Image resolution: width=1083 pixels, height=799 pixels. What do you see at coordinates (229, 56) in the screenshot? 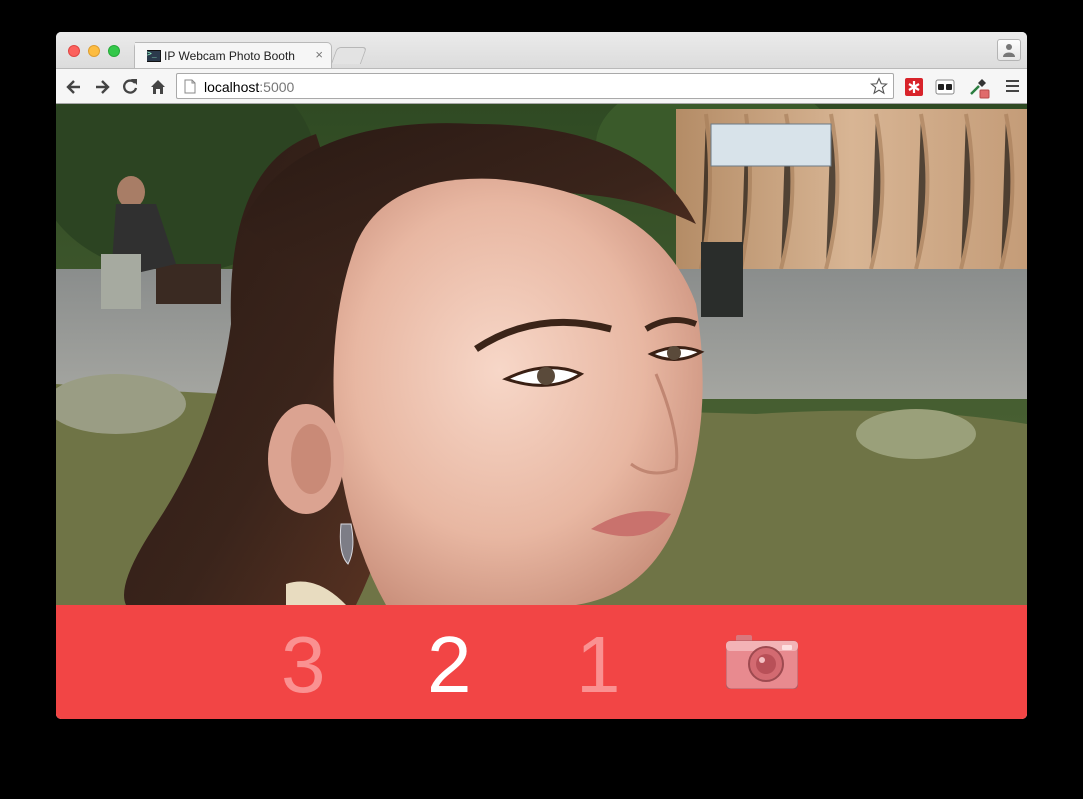
I see `tab-title: IP Webcam Photo Booth` at bounding box center [229, 56].